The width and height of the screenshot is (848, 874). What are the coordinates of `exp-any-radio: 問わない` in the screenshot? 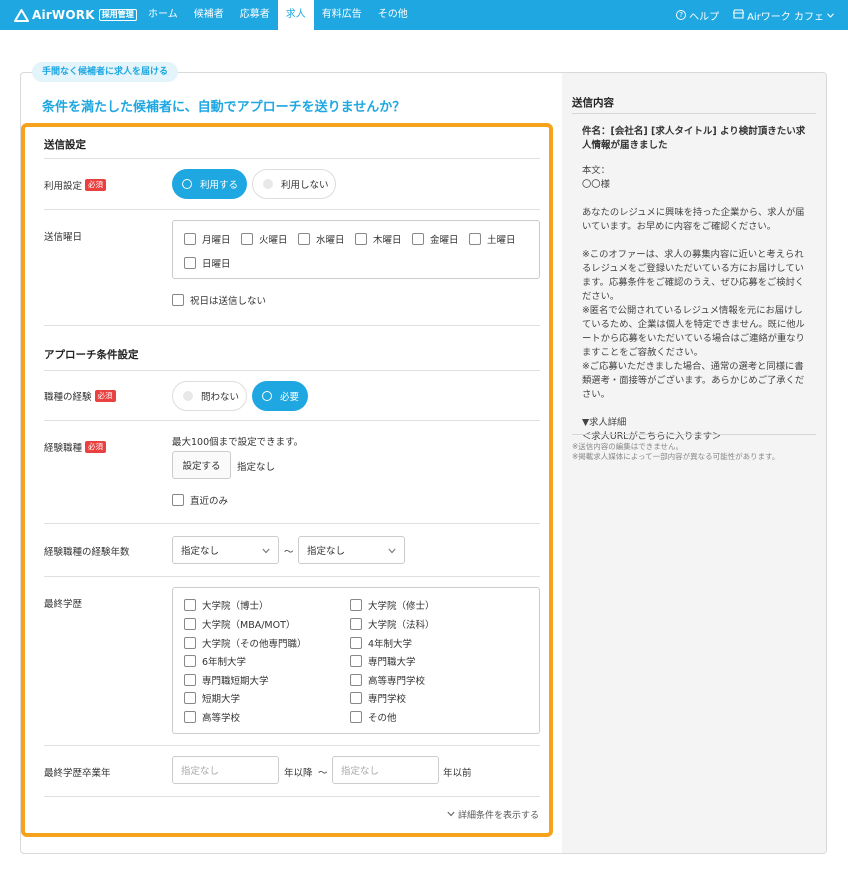 It's located at (209, 396).